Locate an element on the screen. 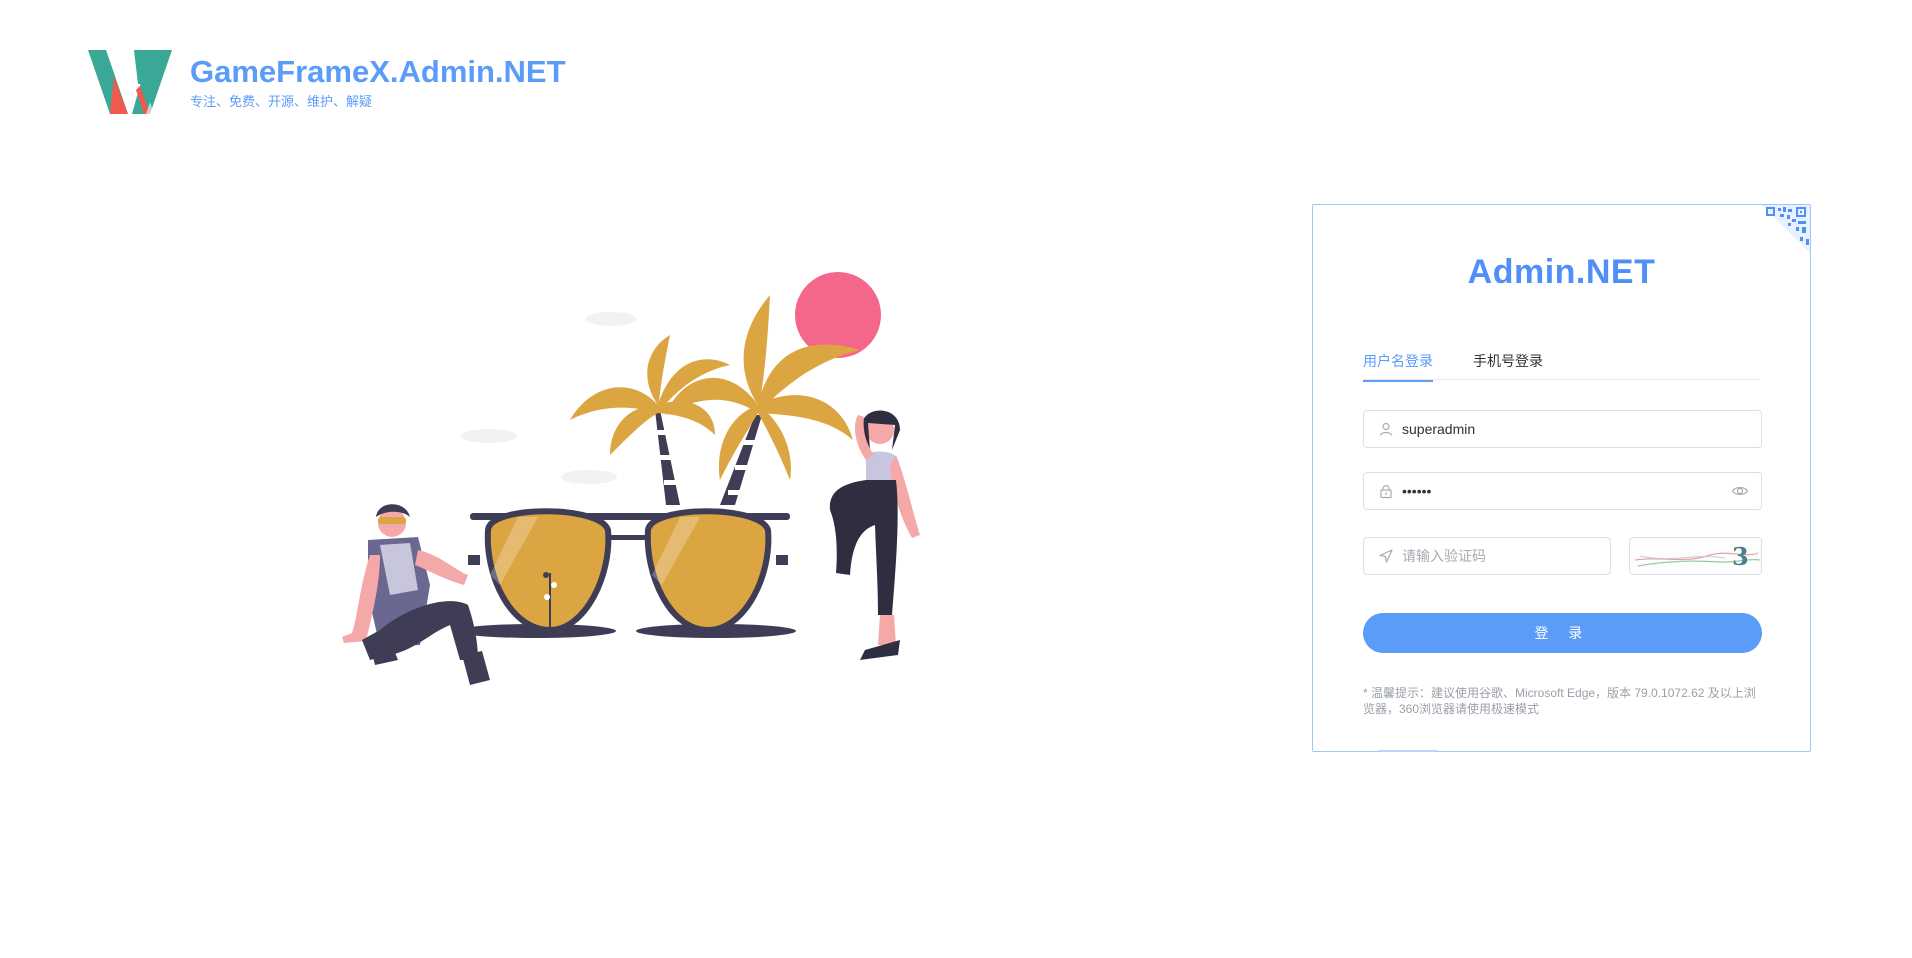 The image size is (1912, 958). sunglasses is located at coordinates (626, 573).